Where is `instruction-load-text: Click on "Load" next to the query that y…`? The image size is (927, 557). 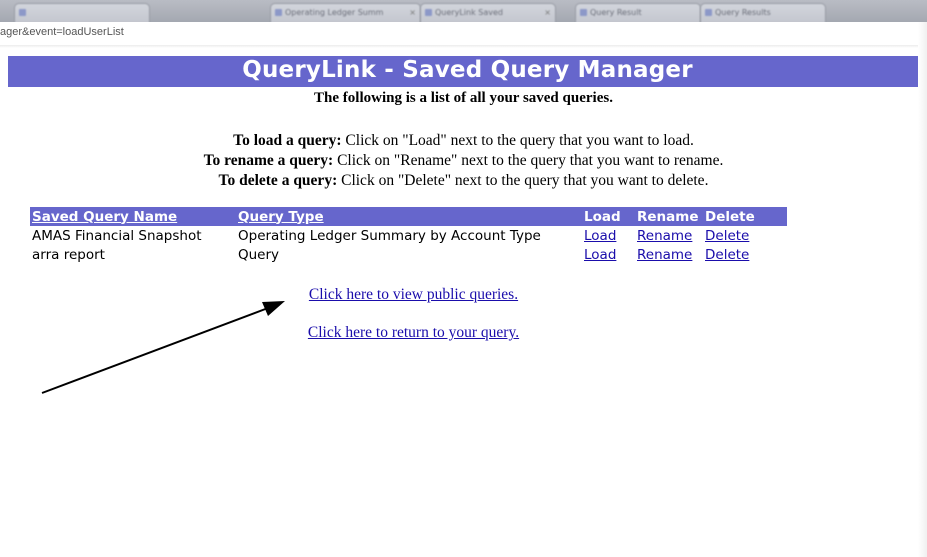 instruction-load-text: Click on "Load" next to the query that y… is located at coordinates (517, 140).